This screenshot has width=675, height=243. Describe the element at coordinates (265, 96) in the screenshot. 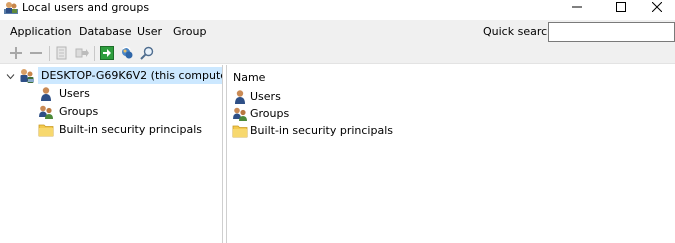

I see `list-item-label: Users` at that location.